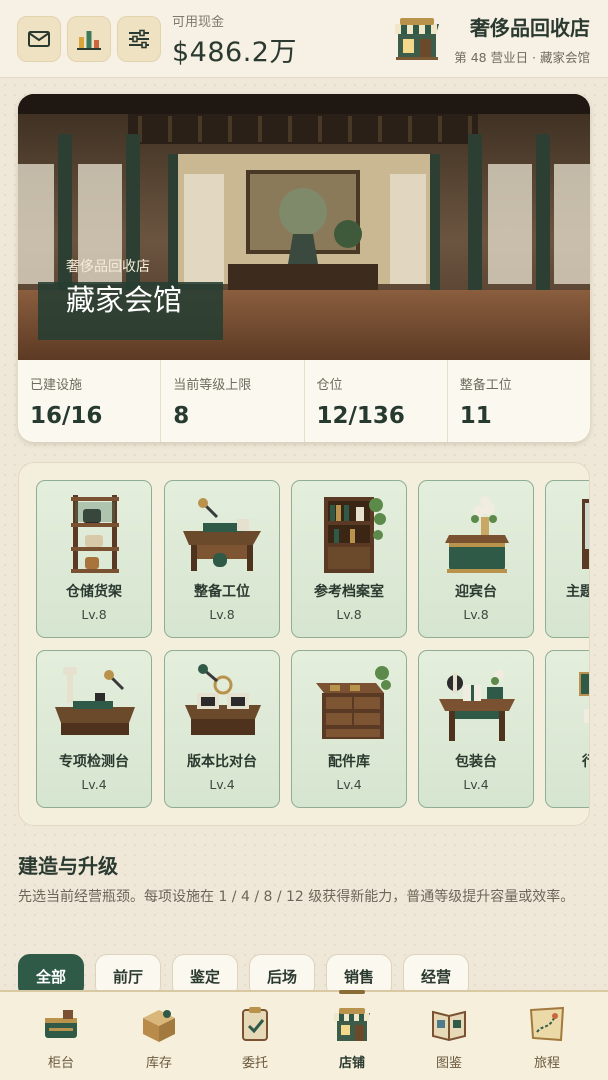  I want to click on store-subtitle: 第 48 营业日 · 藏家会馆, so click(522, 57).